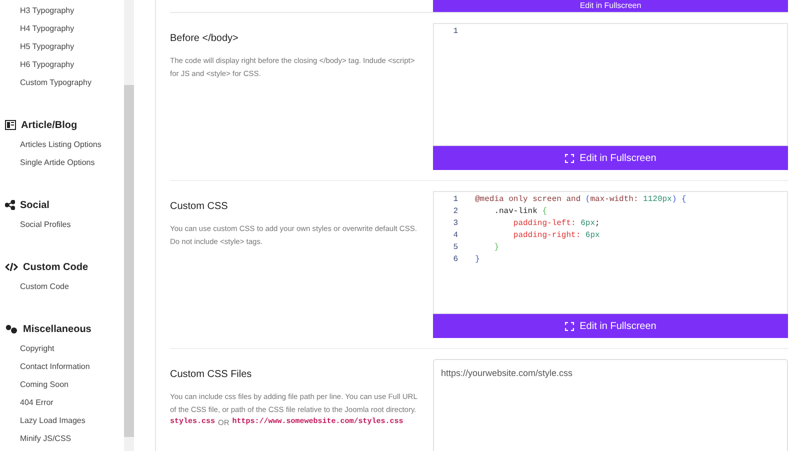 The height and width of the screenshot is (451, 799). Describe the element at coordinates (455, 248) in the screenshot. I see `line-number: 5` at that location.